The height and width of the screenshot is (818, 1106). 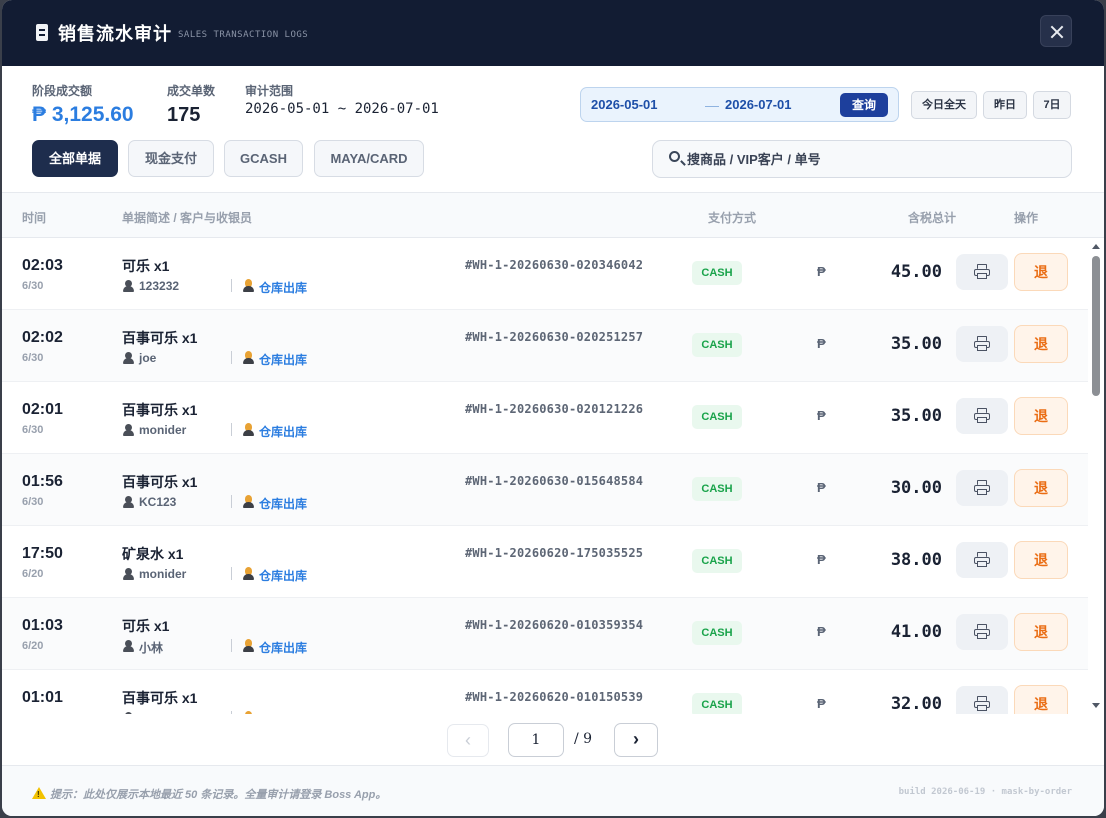 I want to click on start-date-input: 2026-05-01, so click(x=624, y=104).